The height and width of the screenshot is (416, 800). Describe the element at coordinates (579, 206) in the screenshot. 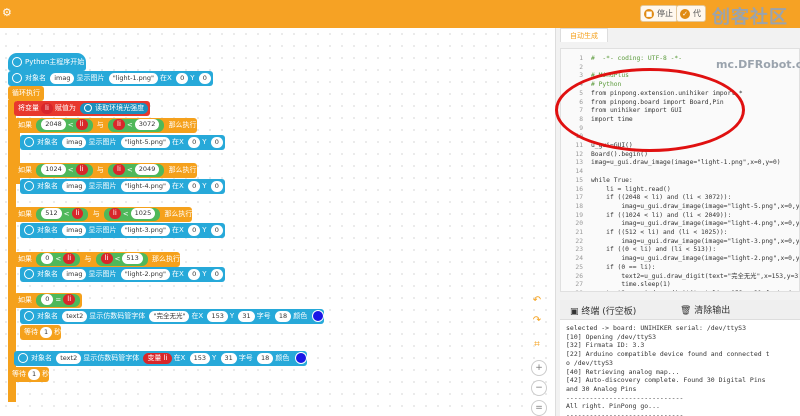

I see `line-number: 18` at that location.